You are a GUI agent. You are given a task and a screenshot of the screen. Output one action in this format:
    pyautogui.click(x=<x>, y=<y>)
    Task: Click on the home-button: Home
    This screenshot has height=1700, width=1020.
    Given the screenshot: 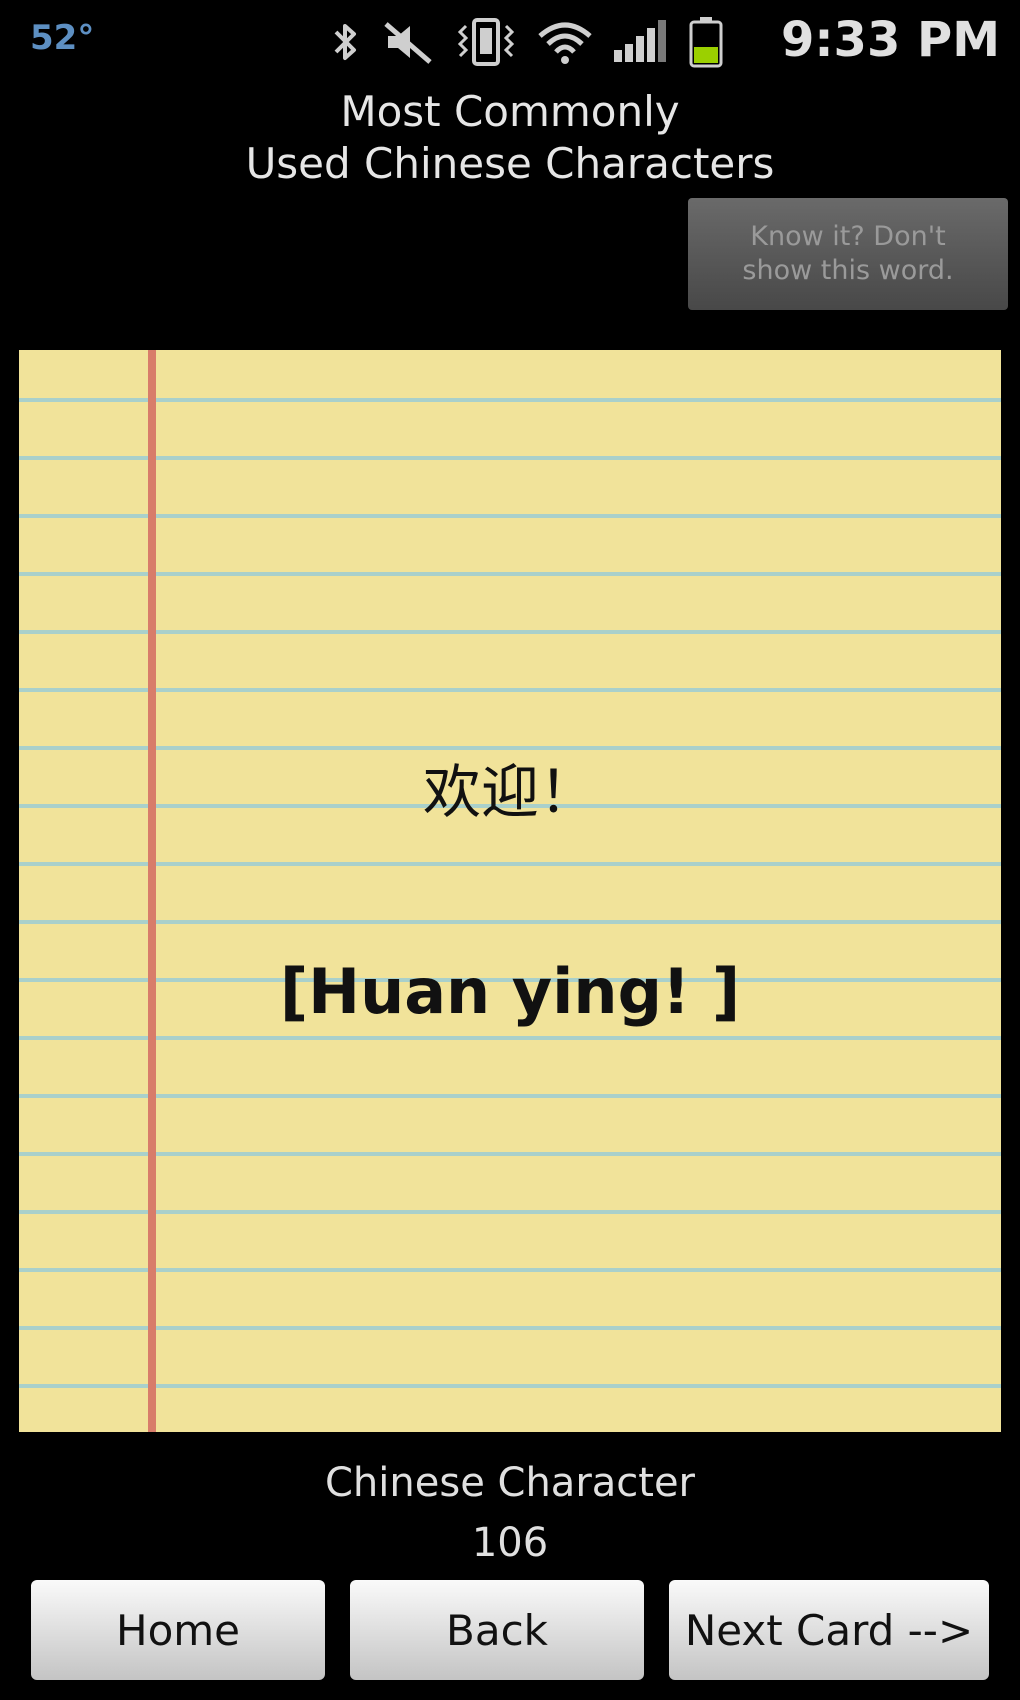 What is the action you would take?
    pyautogui.click(x=178, y=1630)
    